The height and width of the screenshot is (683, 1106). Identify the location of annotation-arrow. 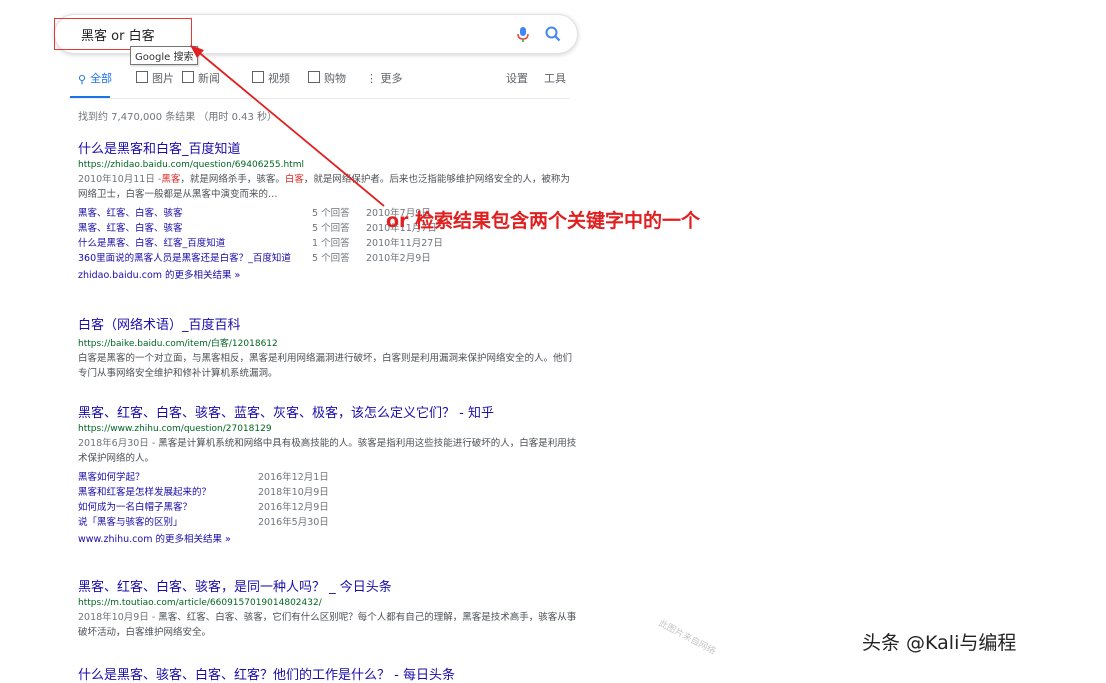
(287, 126).